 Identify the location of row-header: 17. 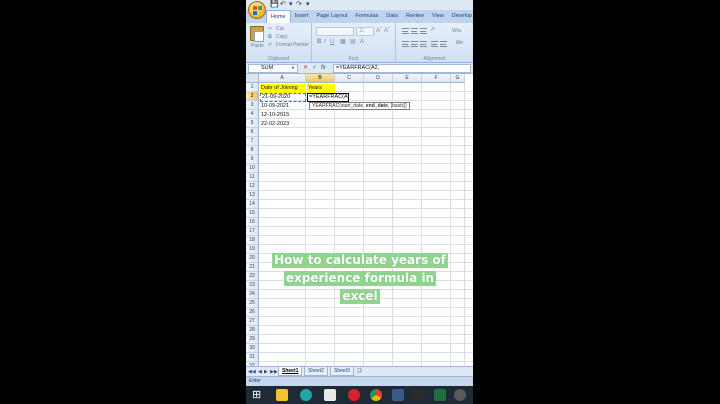
(252, 231).